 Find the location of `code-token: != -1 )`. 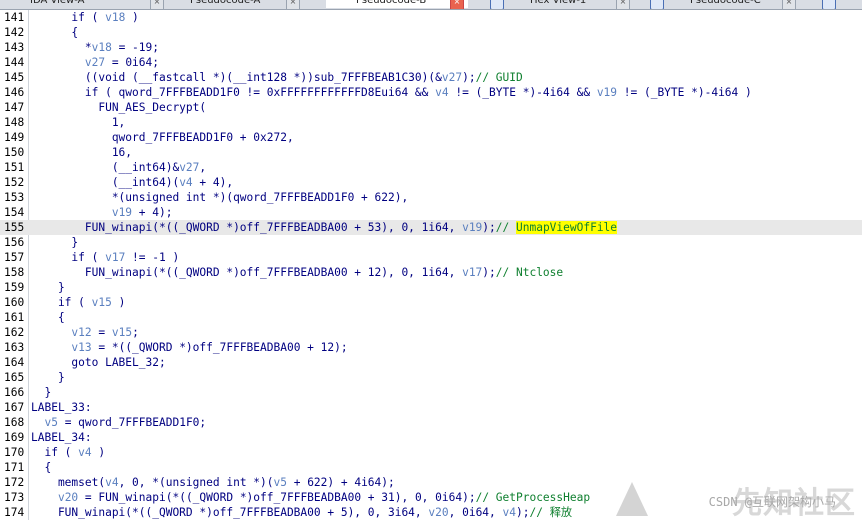

code-token: != -1 ) is located at coordinates (152, 257).